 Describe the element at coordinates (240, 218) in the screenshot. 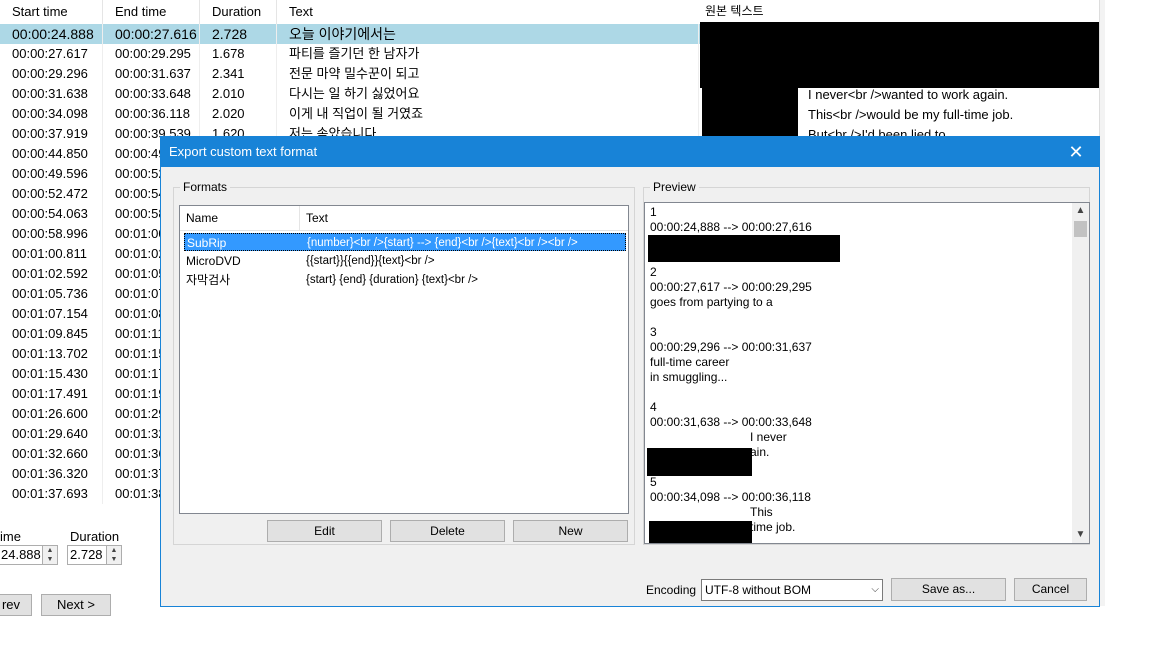

I see `col-name: Name` at that location.